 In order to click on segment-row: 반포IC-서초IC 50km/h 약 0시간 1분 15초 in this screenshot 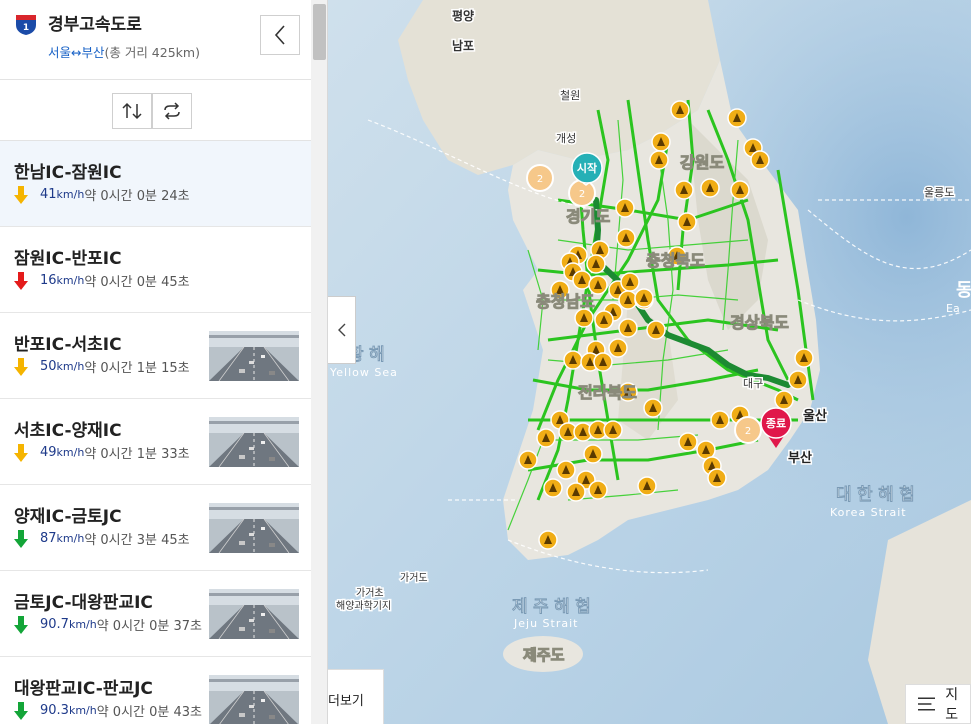, I will do `click(155, 356)`.